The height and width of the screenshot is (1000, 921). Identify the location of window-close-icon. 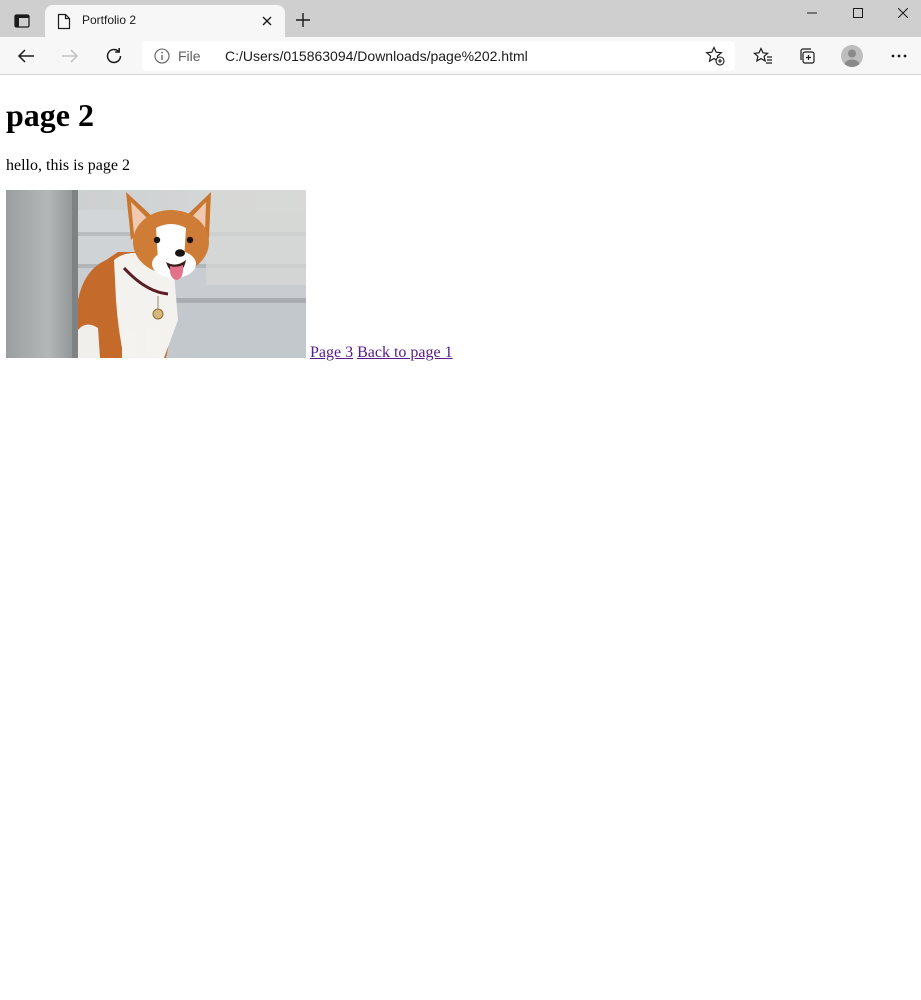
(903, 13).